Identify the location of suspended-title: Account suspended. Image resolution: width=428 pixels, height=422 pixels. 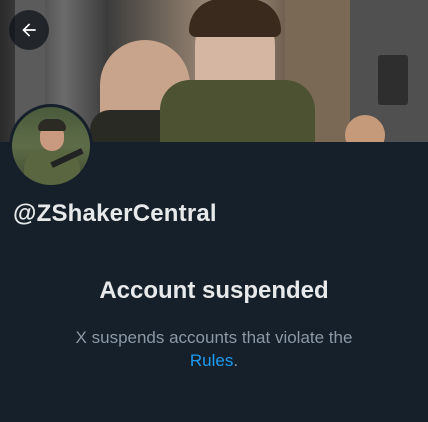
(214, 290).